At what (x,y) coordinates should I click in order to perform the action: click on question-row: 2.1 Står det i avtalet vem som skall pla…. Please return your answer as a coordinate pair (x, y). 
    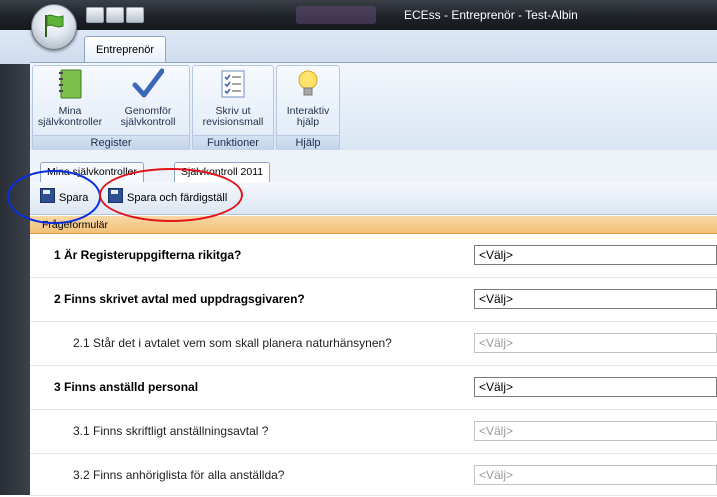
    Looking at the image, I should click on (373, 344).